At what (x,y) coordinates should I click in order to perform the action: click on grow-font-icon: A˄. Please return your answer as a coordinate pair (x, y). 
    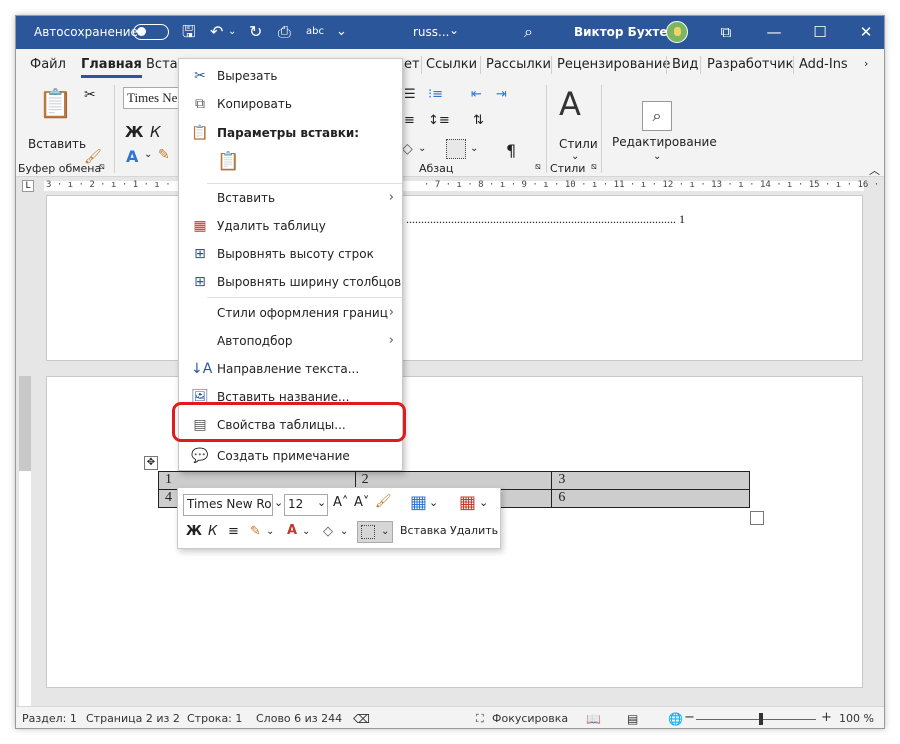
    Looking at the image, I should click on (340, 502).